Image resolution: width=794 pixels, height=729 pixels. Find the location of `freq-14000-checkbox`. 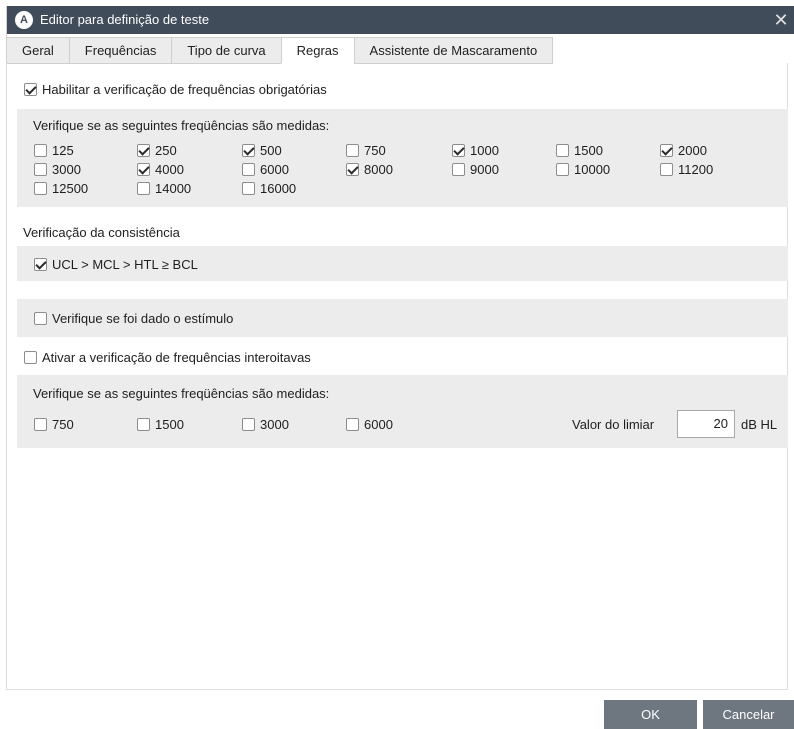

freq-14000-checkbox is located at coordinates (143, 188).